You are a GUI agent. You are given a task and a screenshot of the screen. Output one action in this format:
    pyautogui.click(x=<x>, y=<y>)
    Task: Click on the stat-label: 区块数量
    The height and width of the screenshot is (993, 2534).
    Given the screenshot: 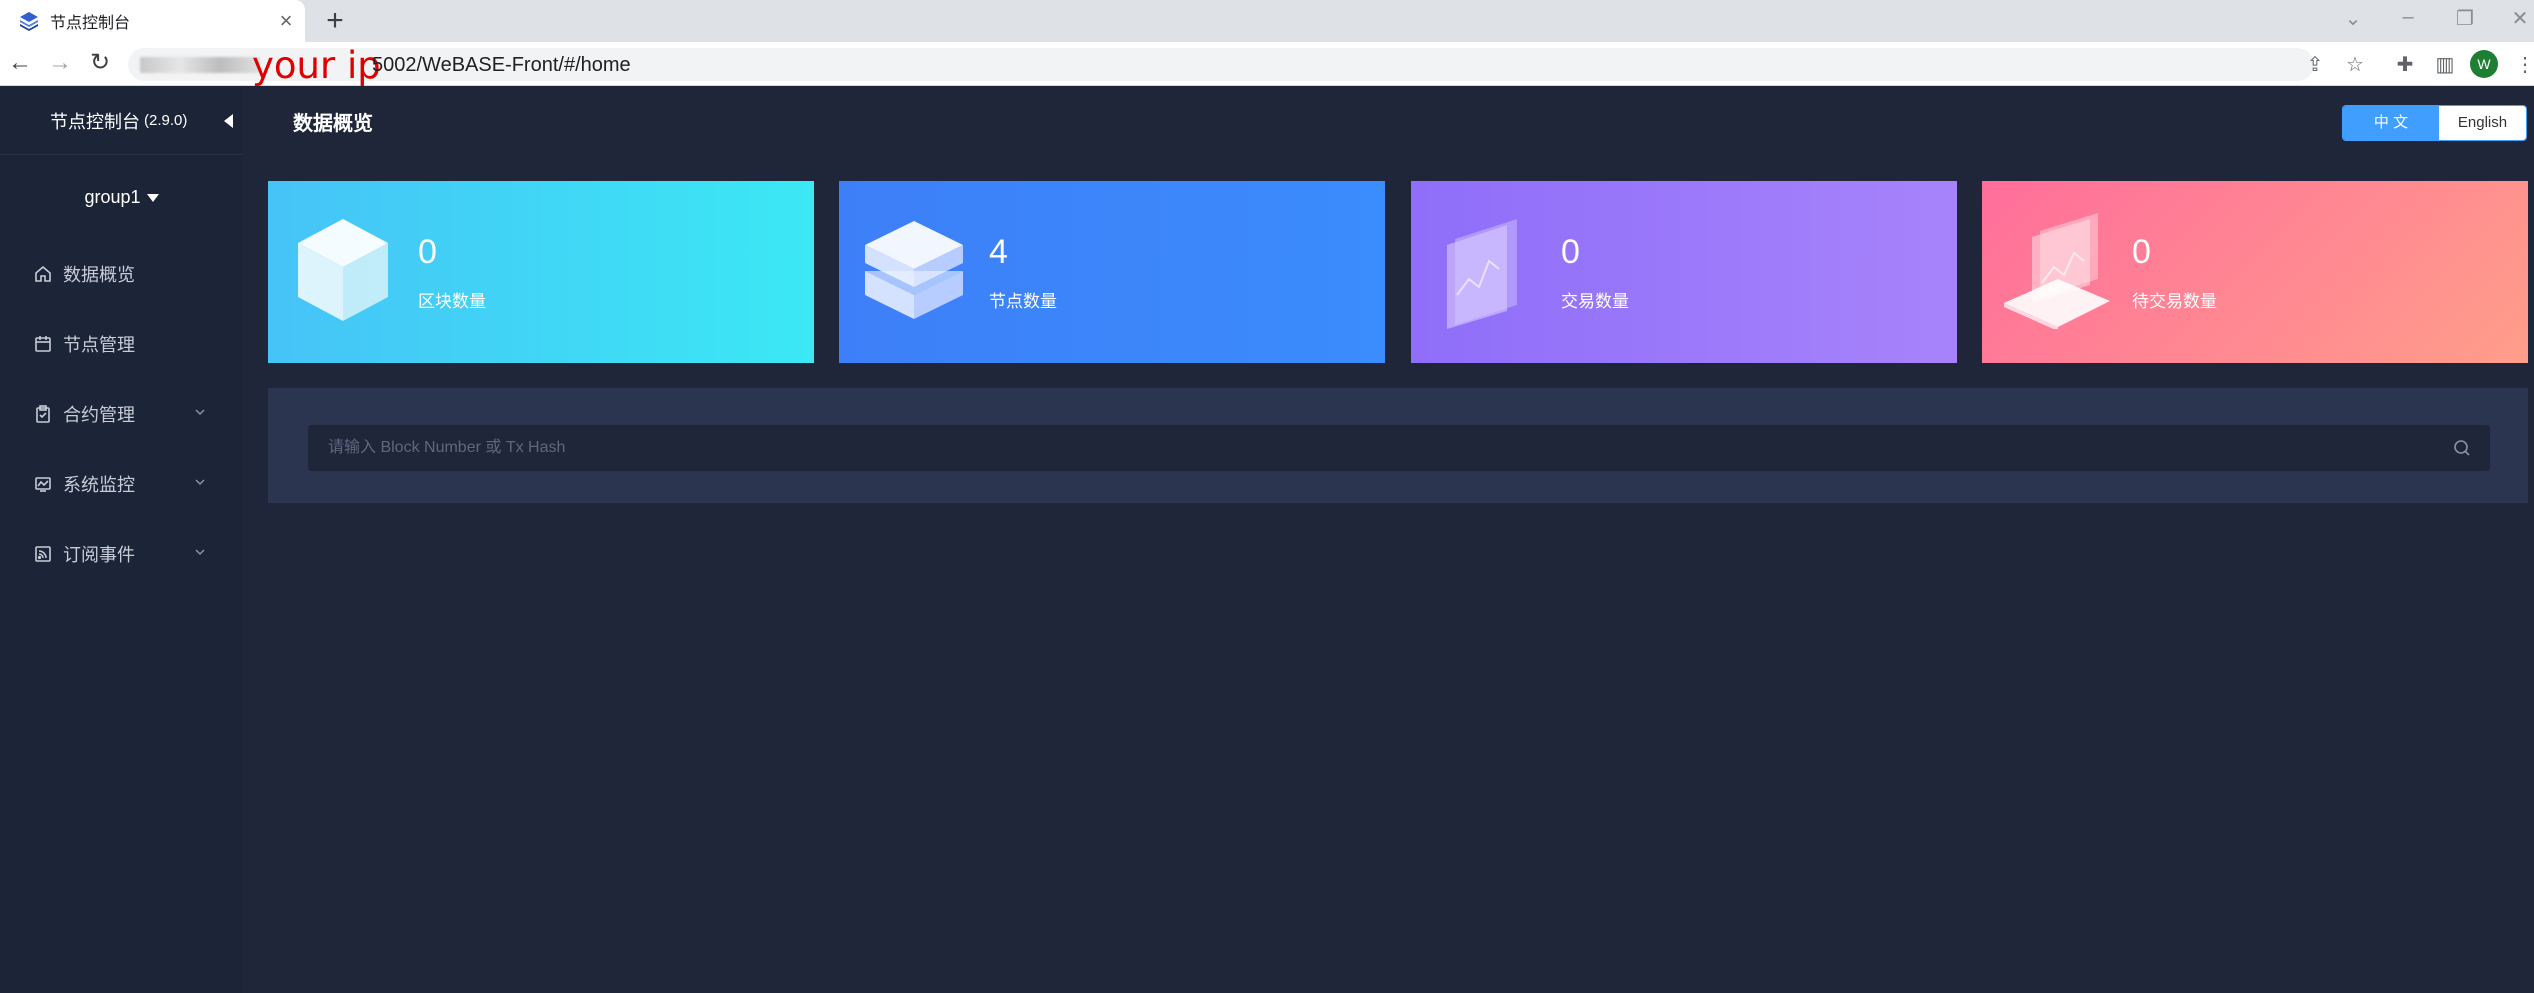 What is the action you would take?
    pyautogui.click(x=452, y=301)
    